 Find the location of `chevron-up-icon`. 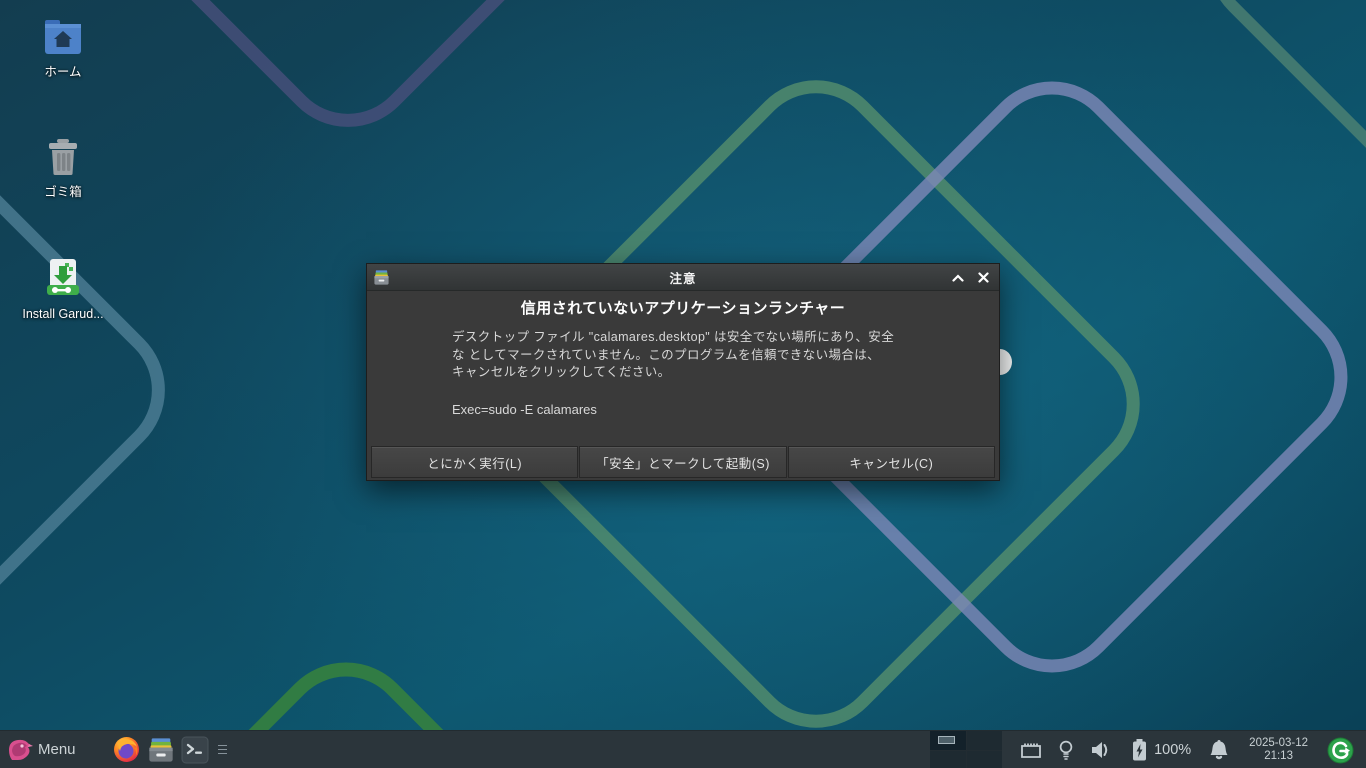

chevron-up-icon is located at coordinates (958, 277).